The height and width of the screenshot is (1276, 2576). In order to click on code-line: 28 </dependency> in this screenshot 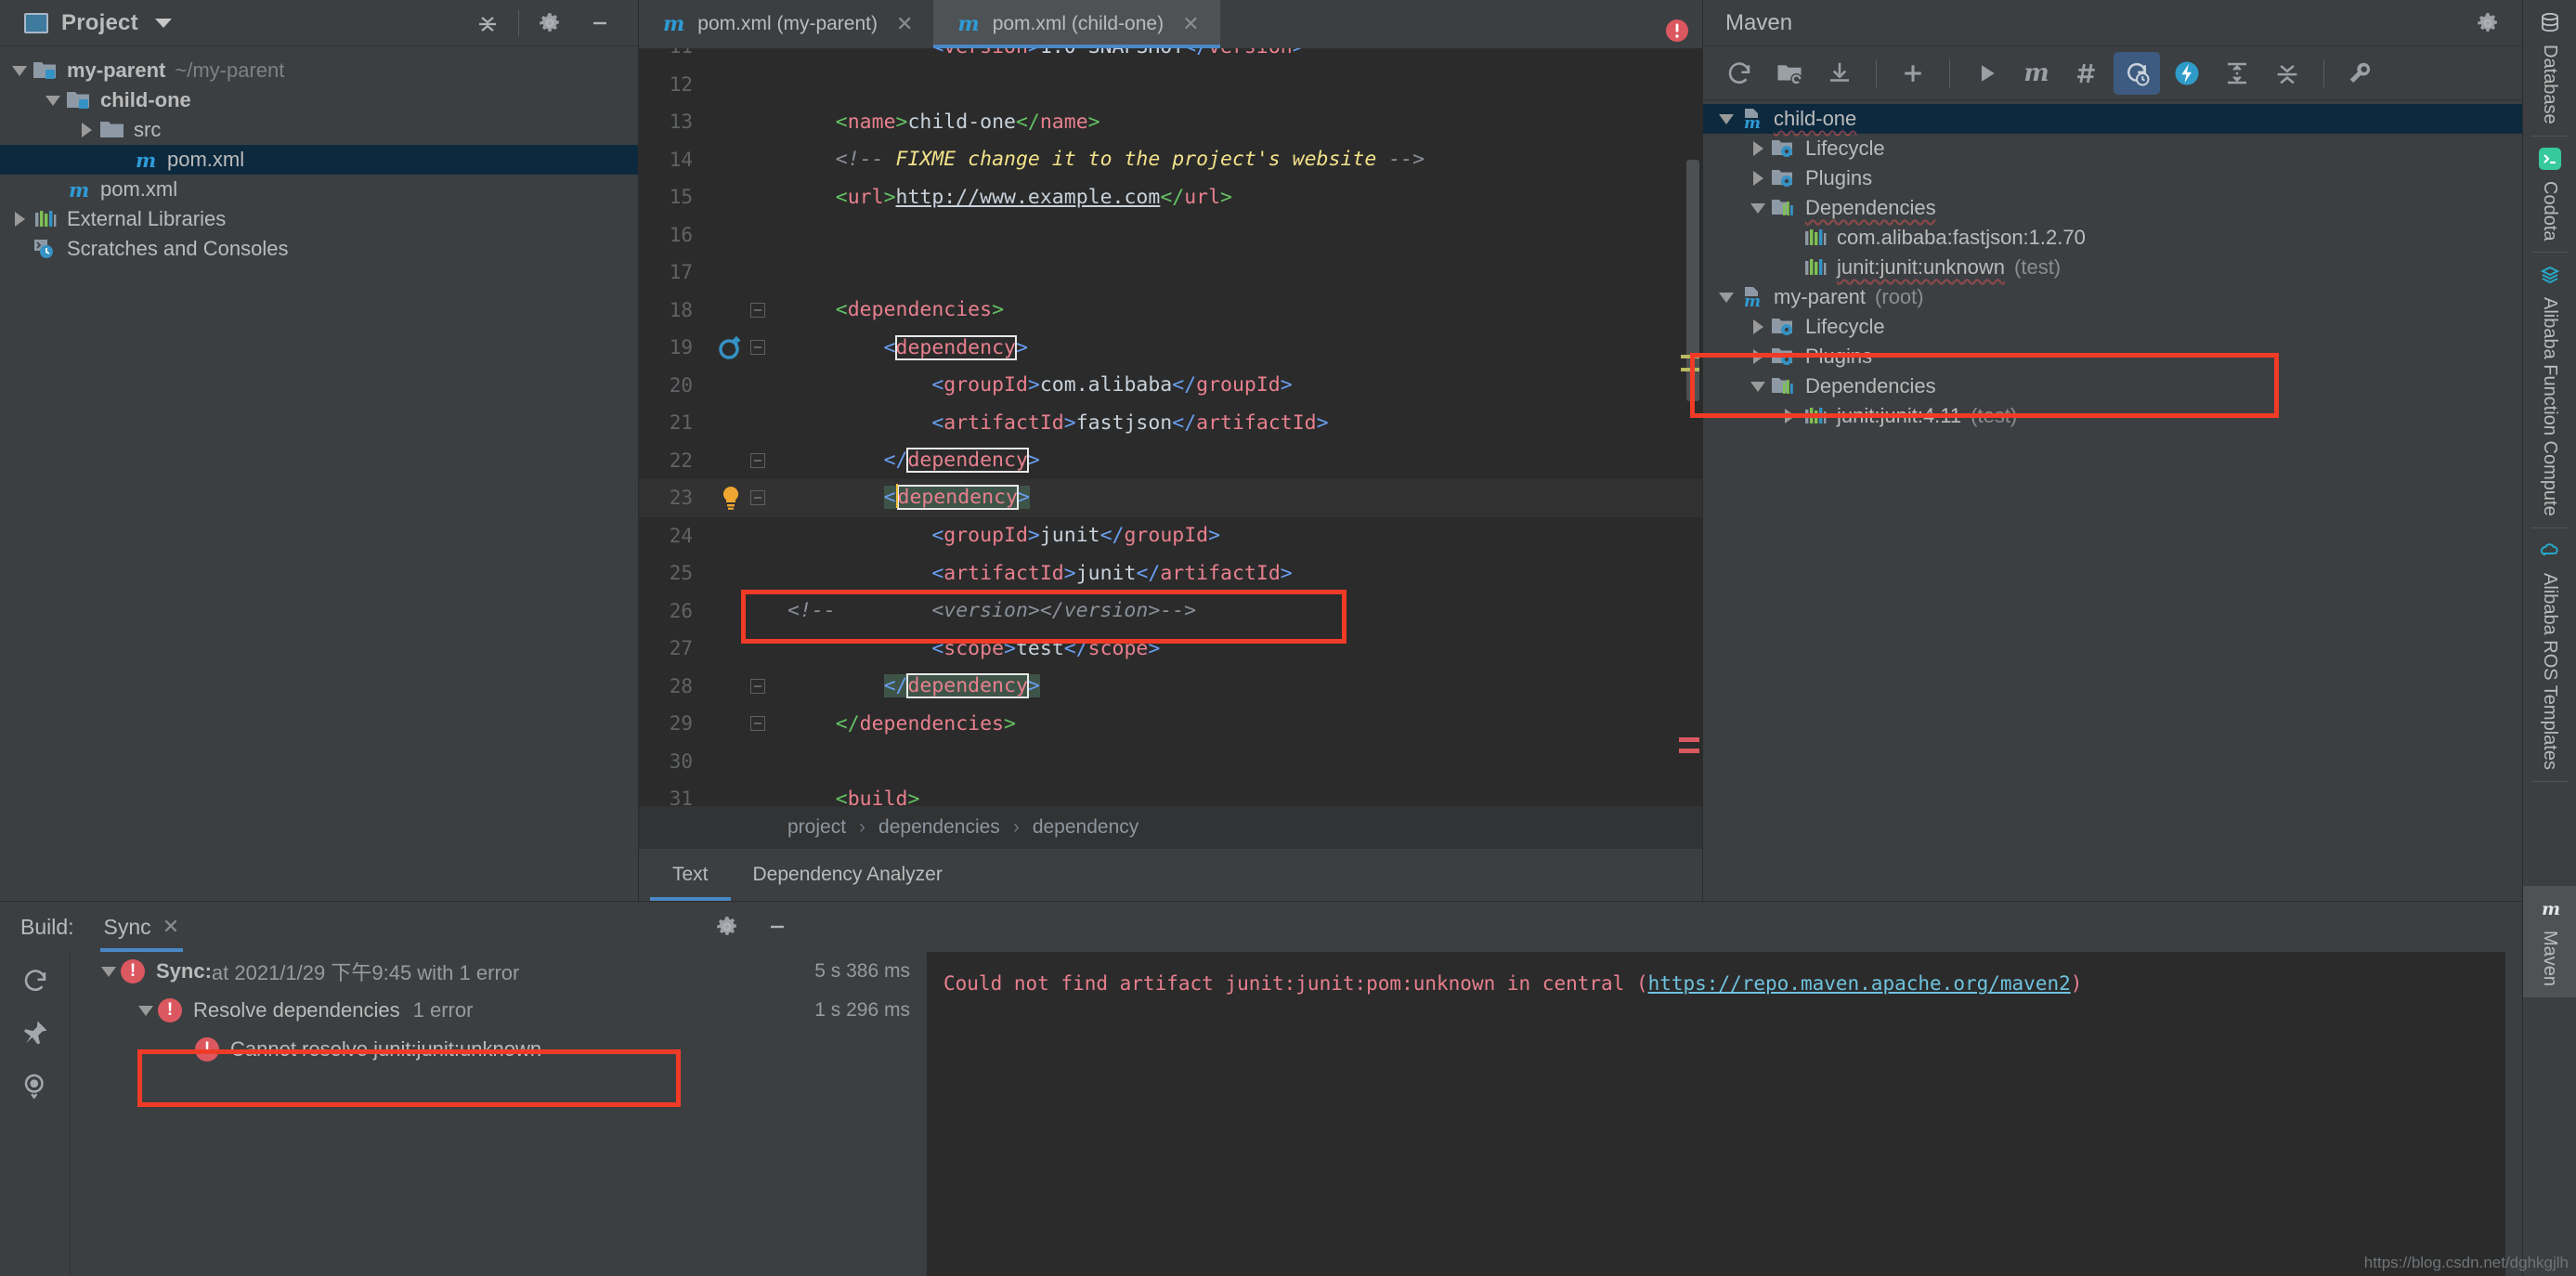, I will do `click(1170, 687)`.